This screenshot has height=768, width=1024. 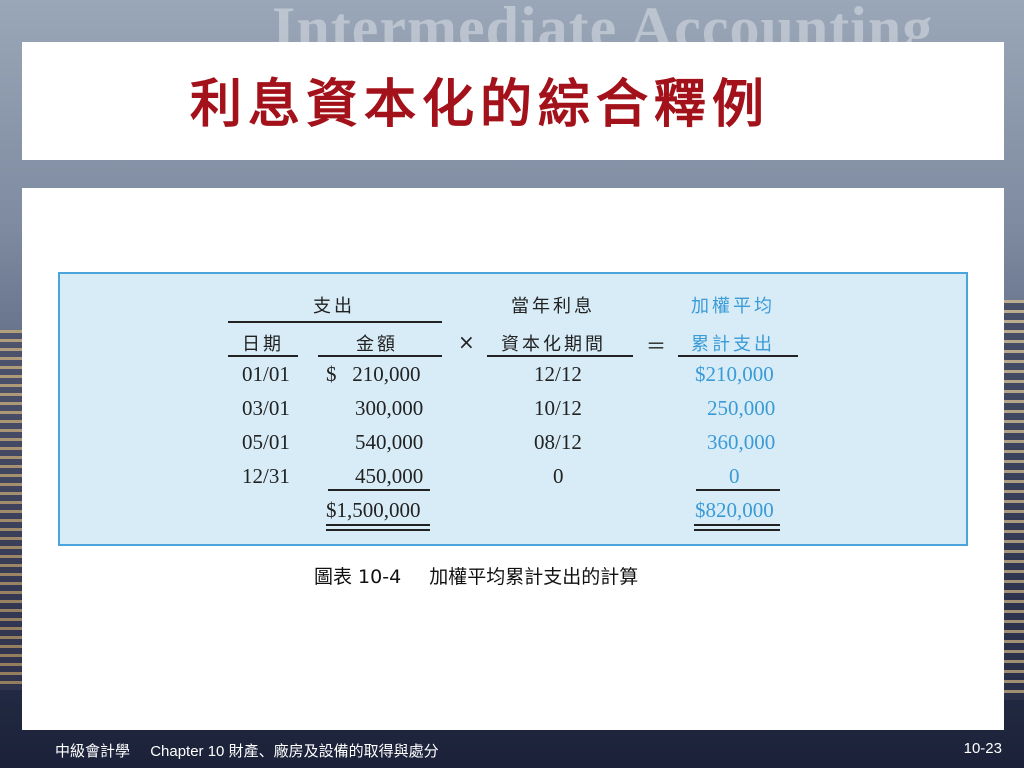 I want to click on subtotal-rule-weighted, so click(x=738, y=490).